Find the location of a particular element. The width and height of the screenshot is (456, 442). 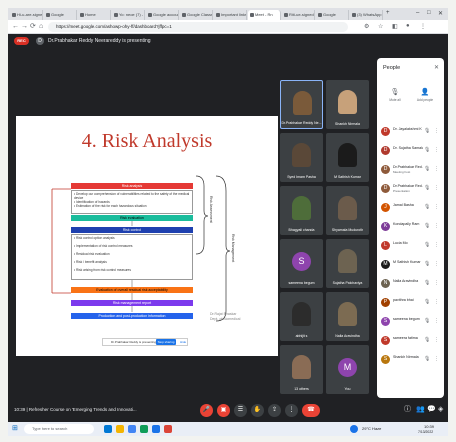

mic-status-icon: 🎙 is located at coordinates (427, 207).